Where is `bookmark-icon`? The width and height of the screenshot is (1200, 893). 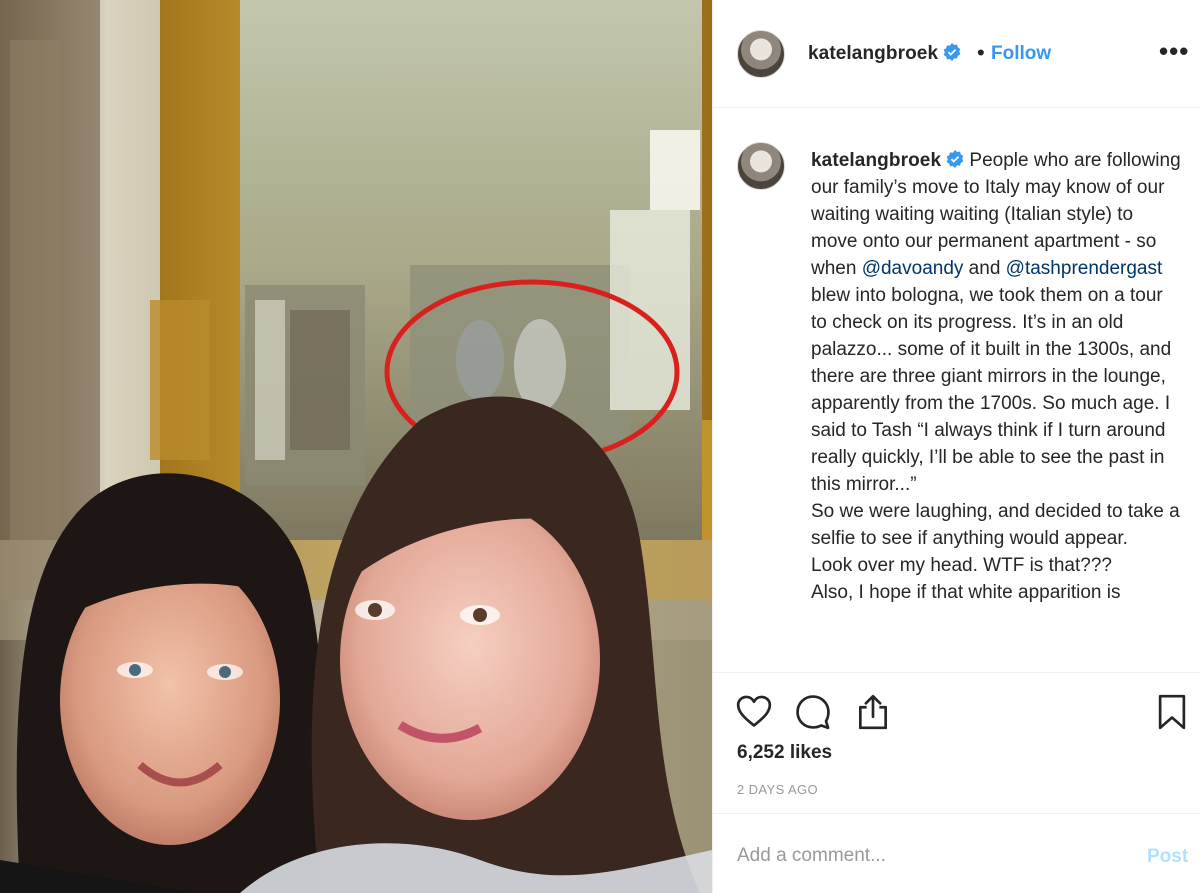 bookmark-icon is located at coordinates (1172, 712).